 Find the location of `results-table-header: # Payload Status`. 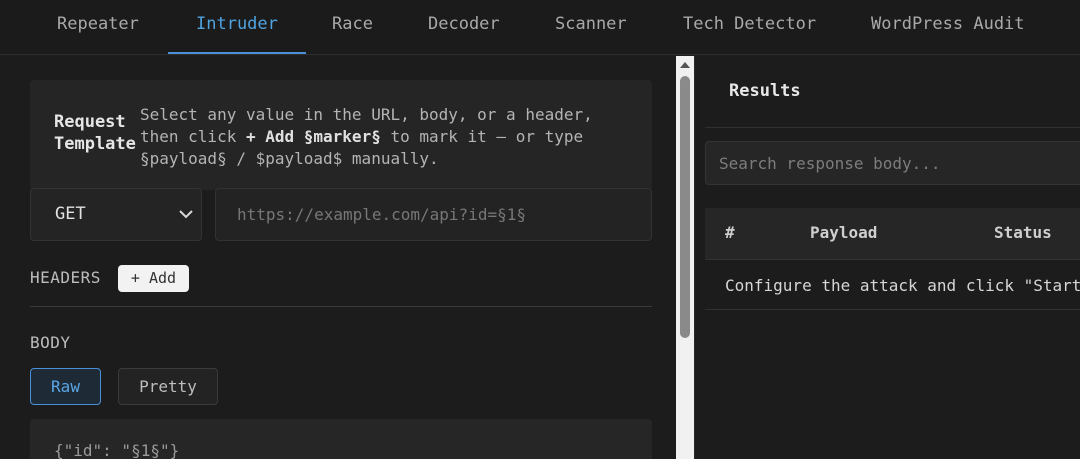

results-table-header: # Payload Status is located at coordinates (892, 234).